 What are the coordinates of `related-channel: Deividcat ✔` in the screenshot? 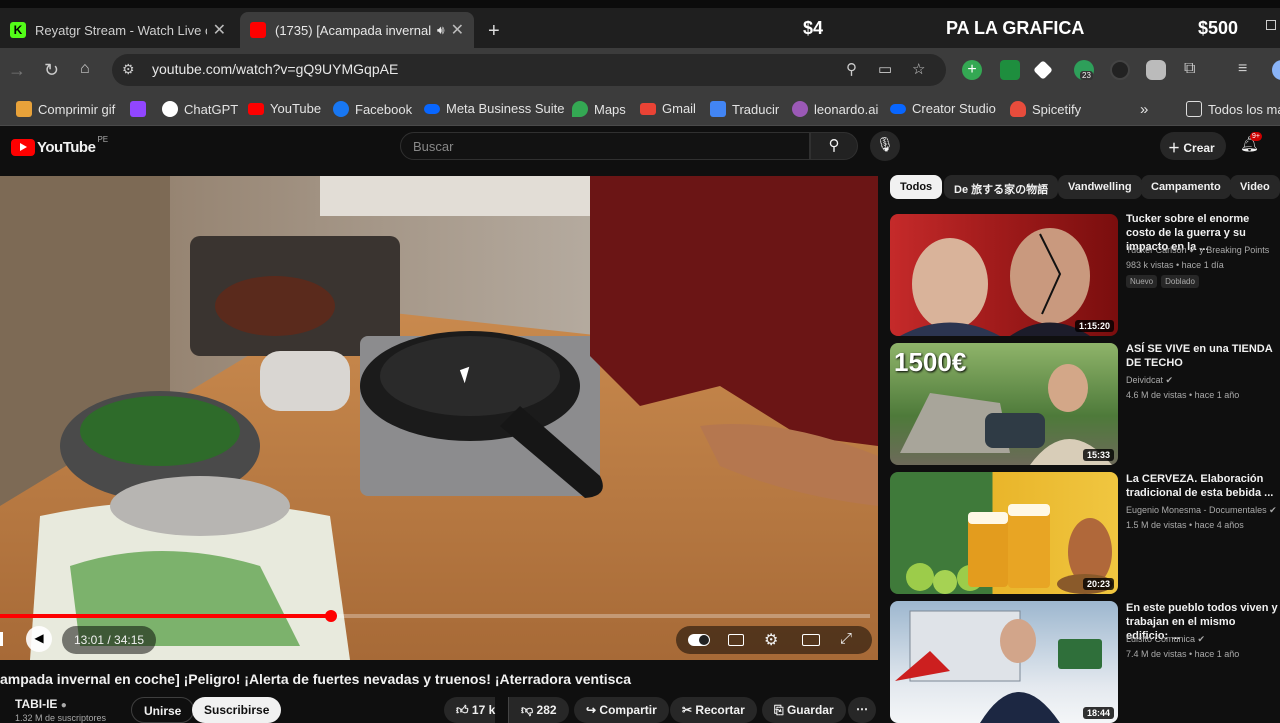 It's located at (1149, 380).